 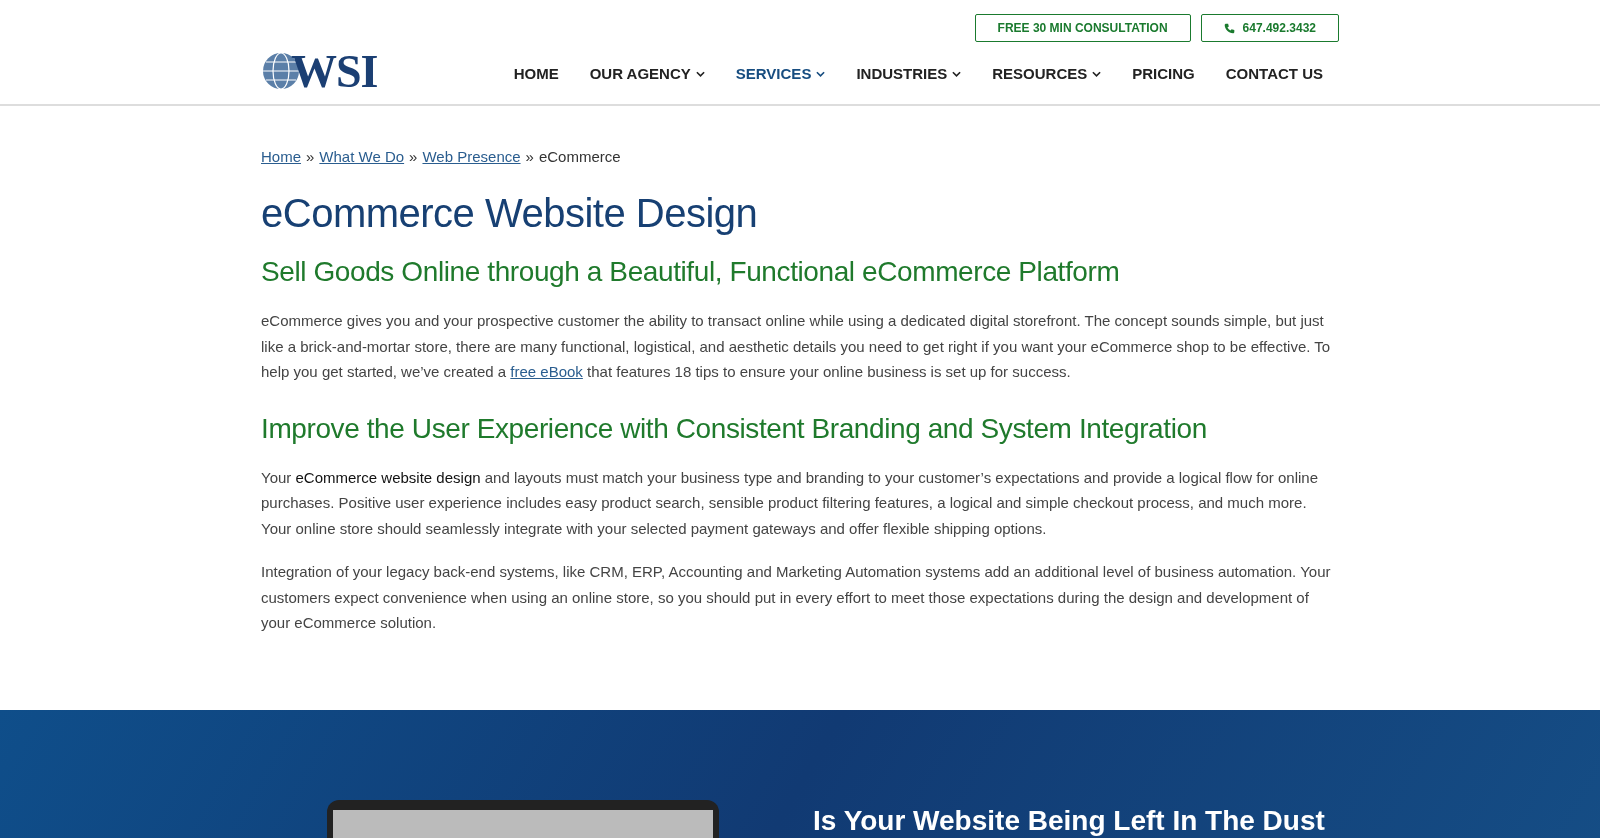 I want to click on nav-item: INDUSTRIES, so click(x=909, y=73).